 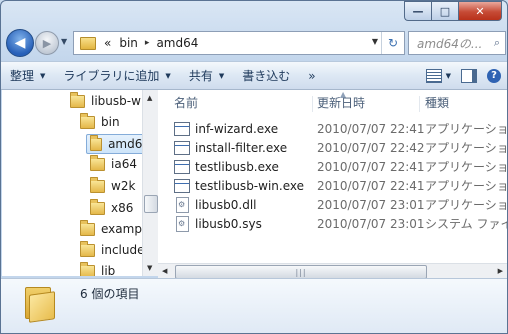 I want to click on refresh-button: ↻, so click(x=392, y=43).